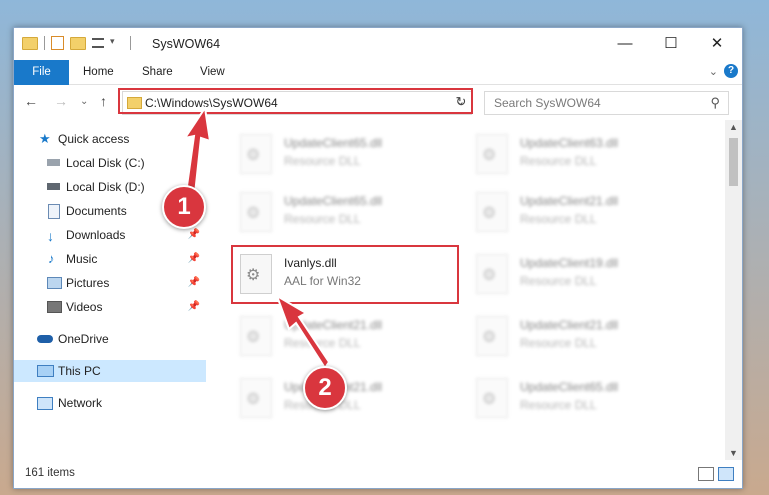 This screenshot has width=769, height=495. Describe the element at coordinates (50, 236) in the screenshot. I see `download-icon: ↓` at that location.